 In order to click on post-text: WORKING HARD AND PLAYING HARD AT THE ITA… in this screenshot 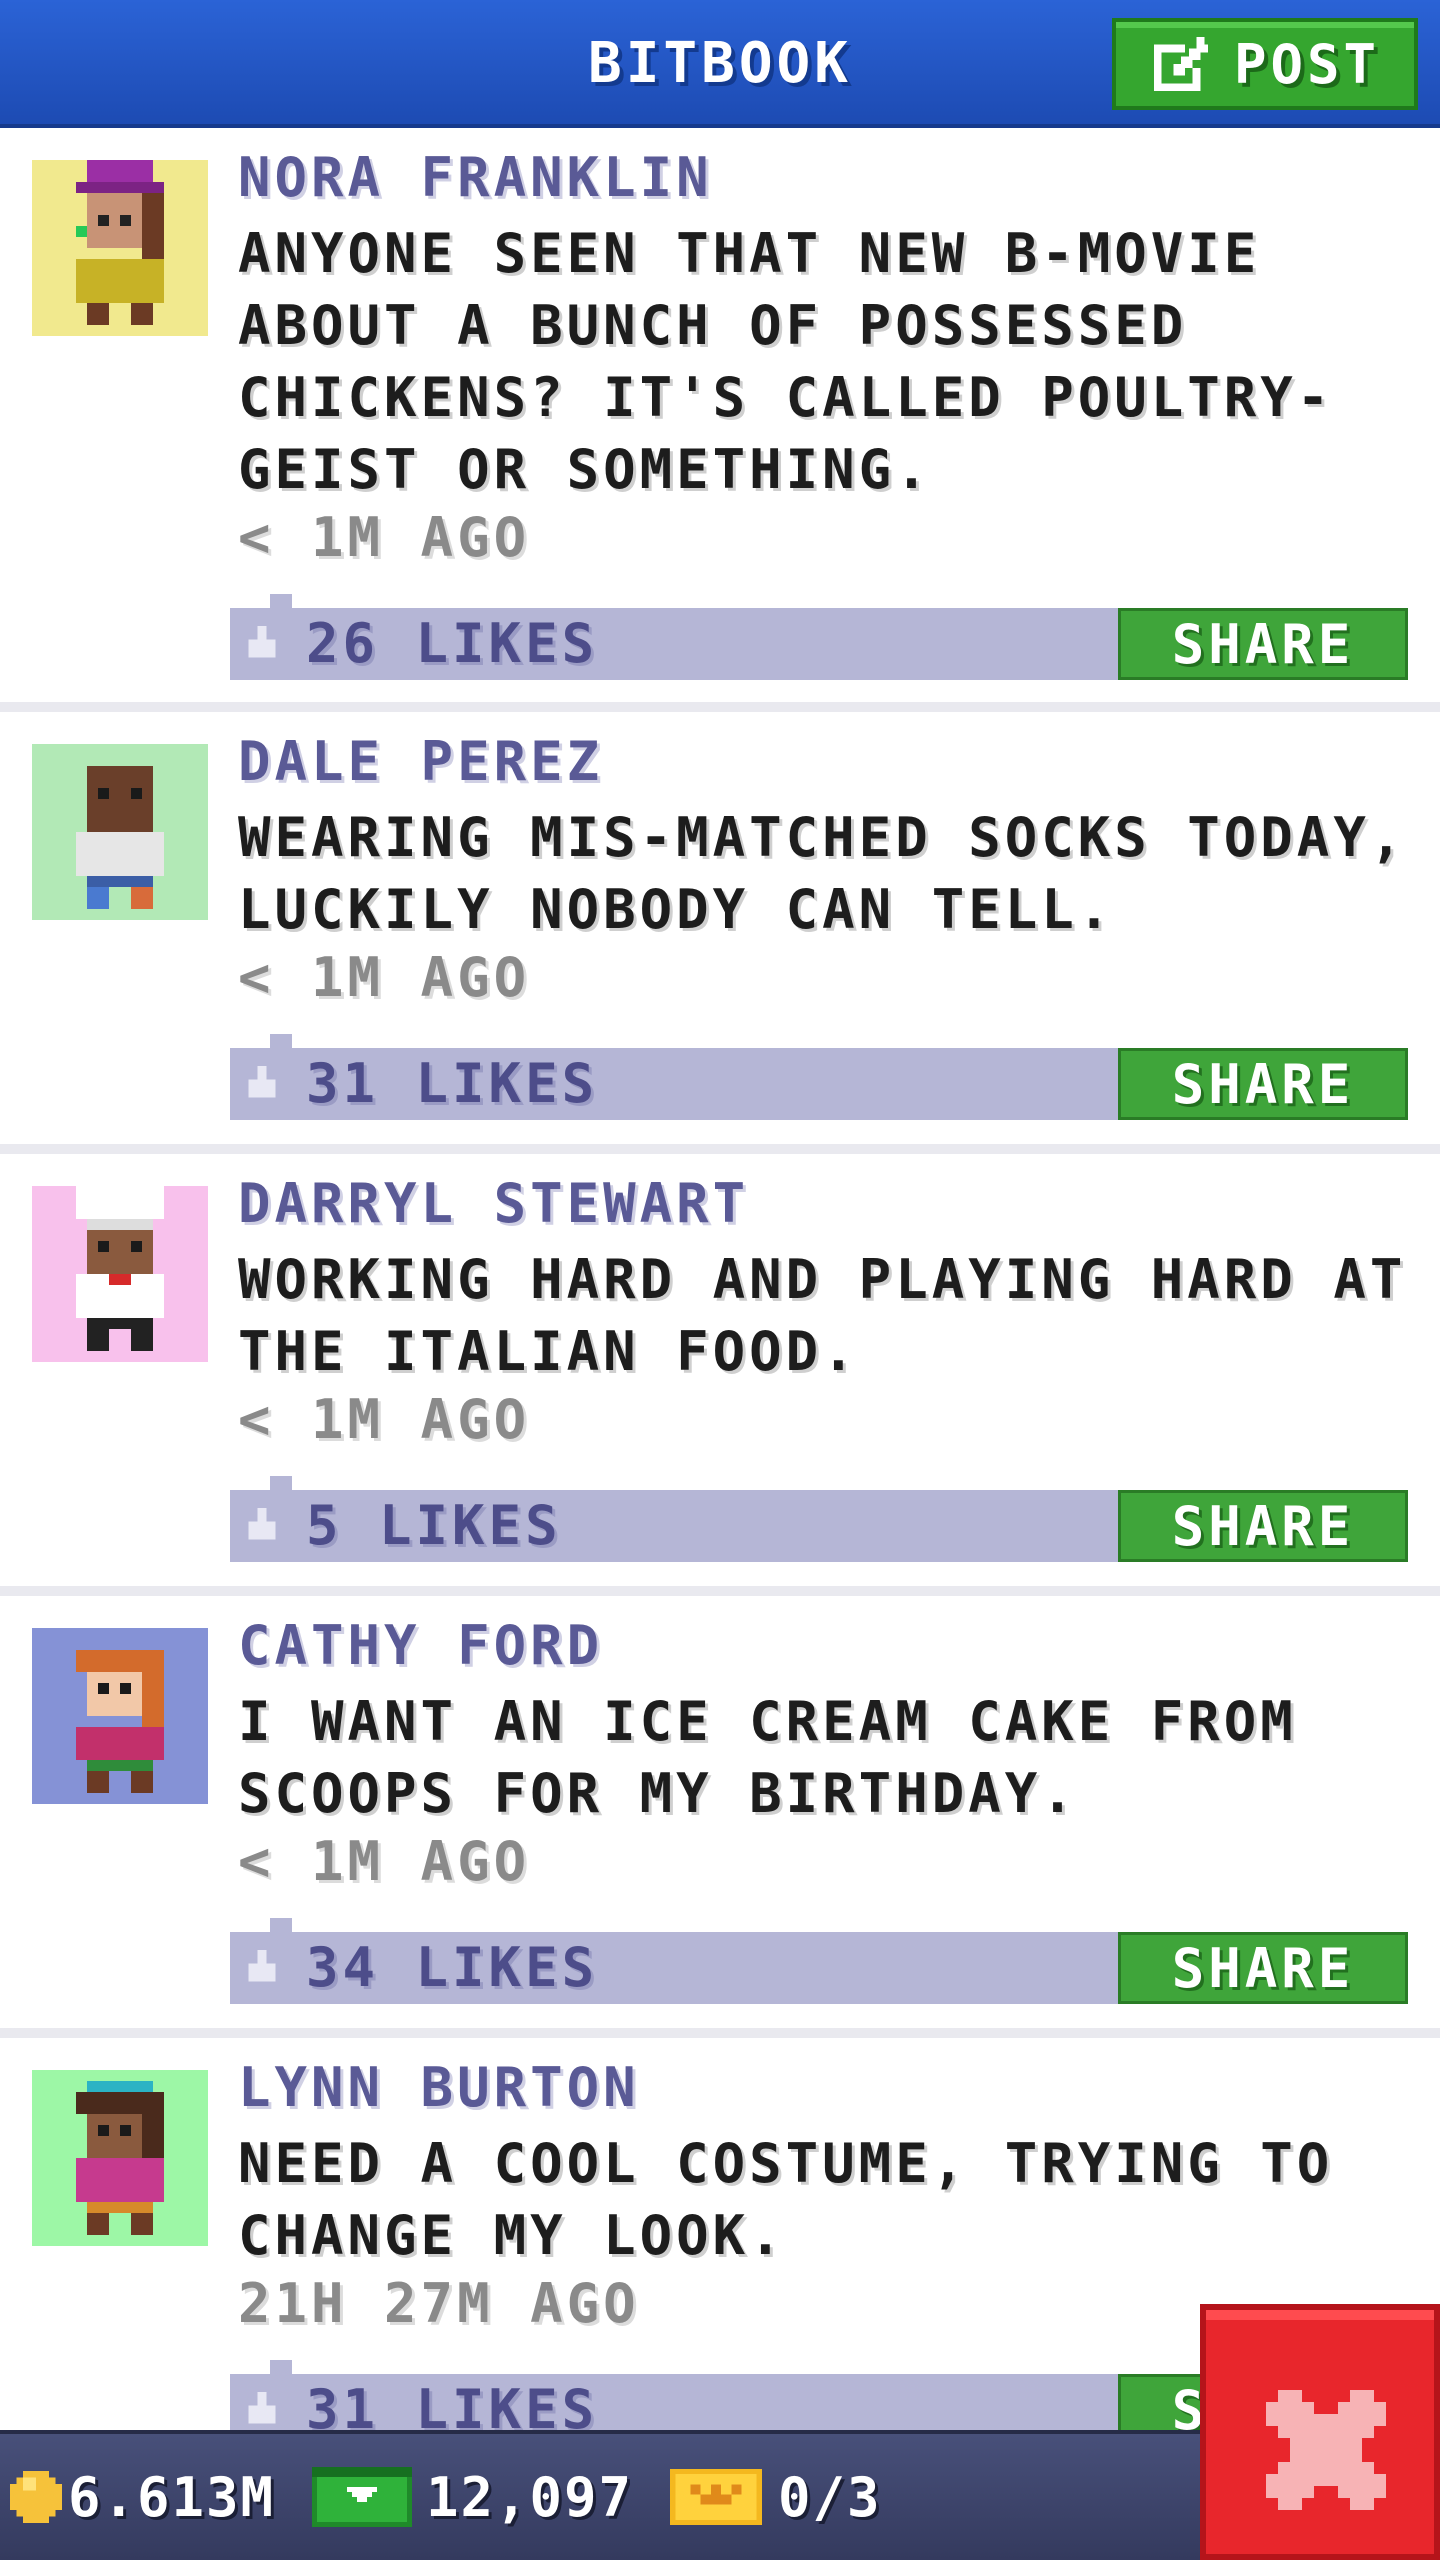, I will do `click(822, 1315)`.